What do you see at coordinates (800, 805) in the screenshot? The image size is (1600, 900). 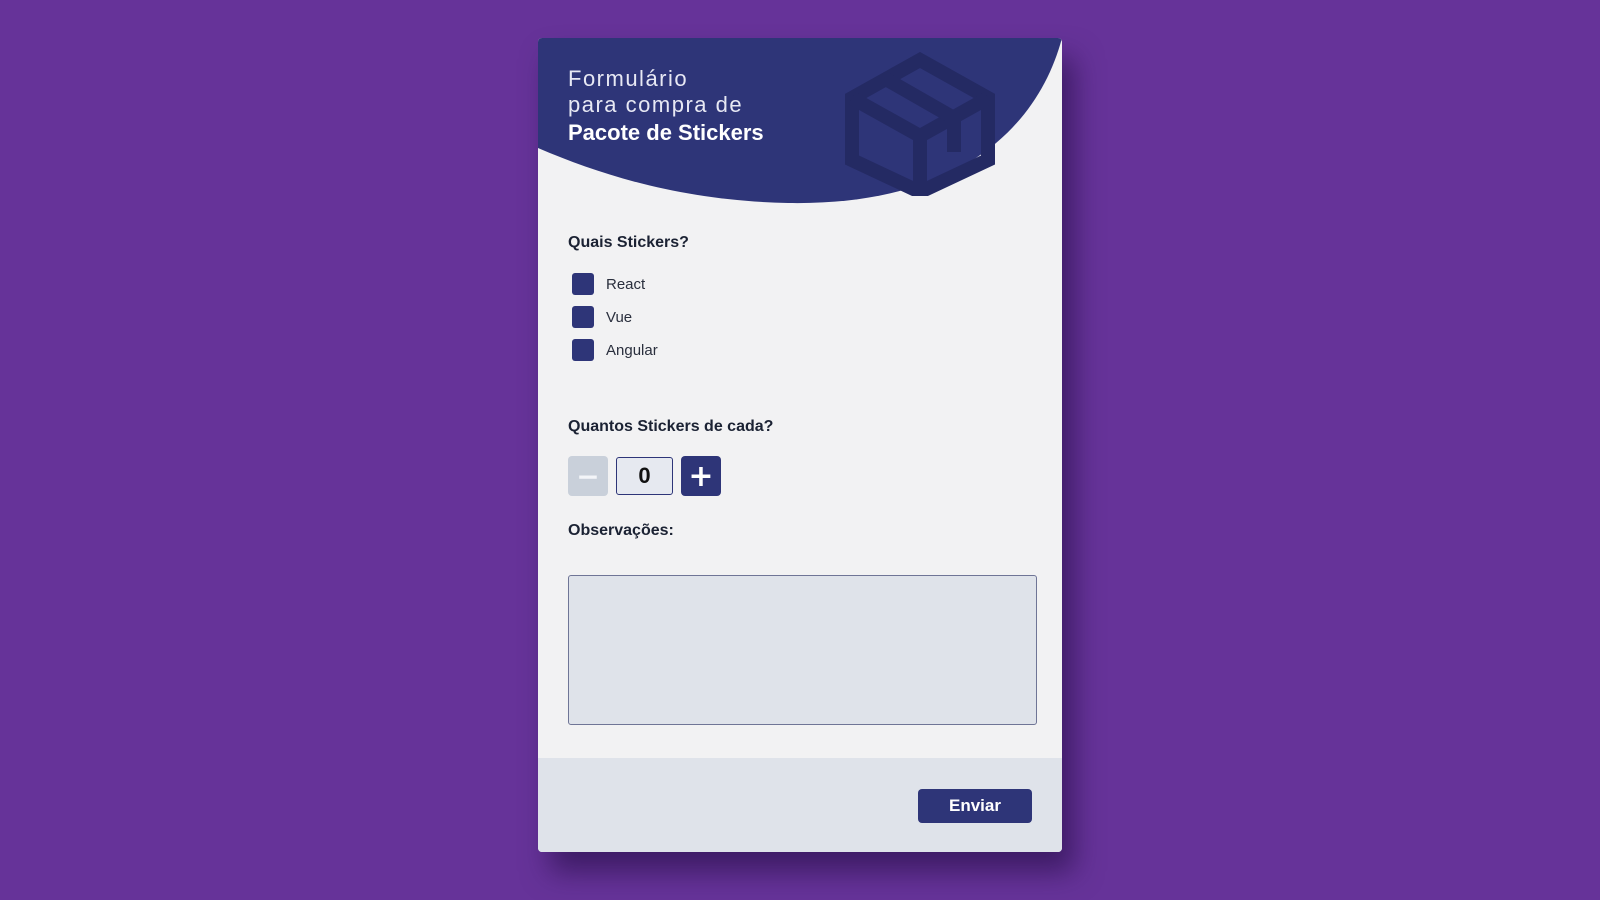 I see `form-footer: Enviar` at bounding box center [800, 805].